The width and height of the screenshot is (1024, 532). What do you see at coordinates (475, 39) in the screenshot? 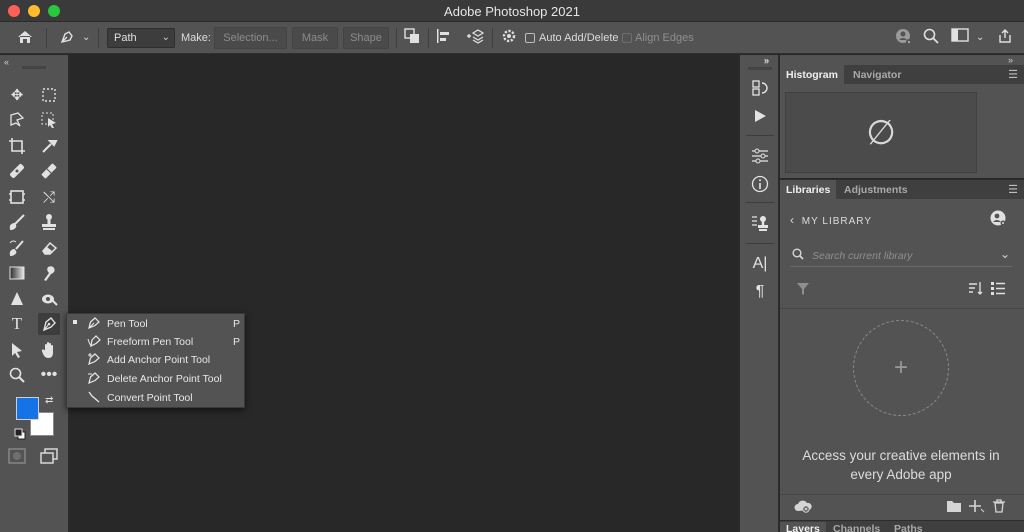
I see `path-arrangement-icon` at bounding box center [475, 39].